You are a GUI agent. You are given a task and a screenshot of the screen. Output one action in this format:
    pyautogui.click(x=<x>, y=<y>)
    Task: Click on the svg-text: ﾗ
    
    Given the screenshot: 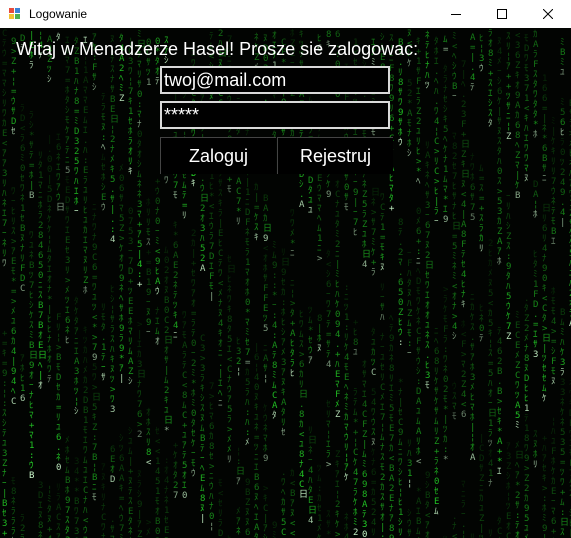 What is the action you would take?
    pyautogui.click(x=373, y=272)
    